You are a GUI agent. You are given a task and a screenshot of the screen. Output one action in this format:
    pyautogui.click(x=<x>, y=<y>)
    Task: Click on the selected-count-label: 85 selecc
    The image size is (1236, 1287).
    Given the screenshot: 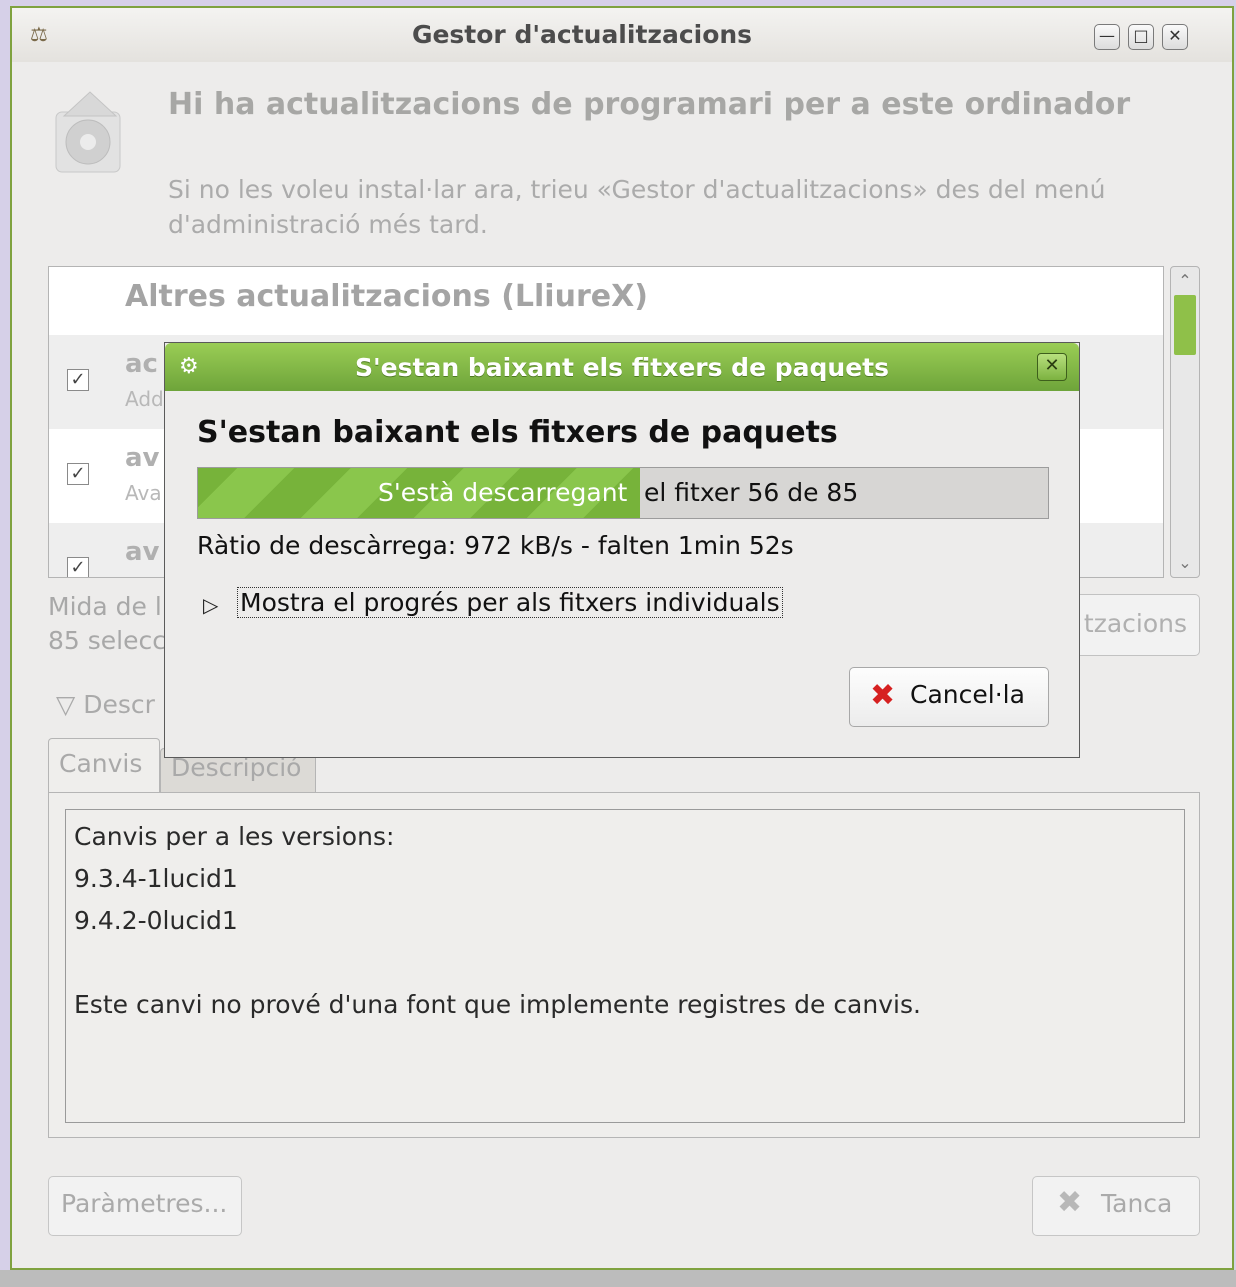 What is the action you would take?
    pyautogui.click(x=107, y=640)
    